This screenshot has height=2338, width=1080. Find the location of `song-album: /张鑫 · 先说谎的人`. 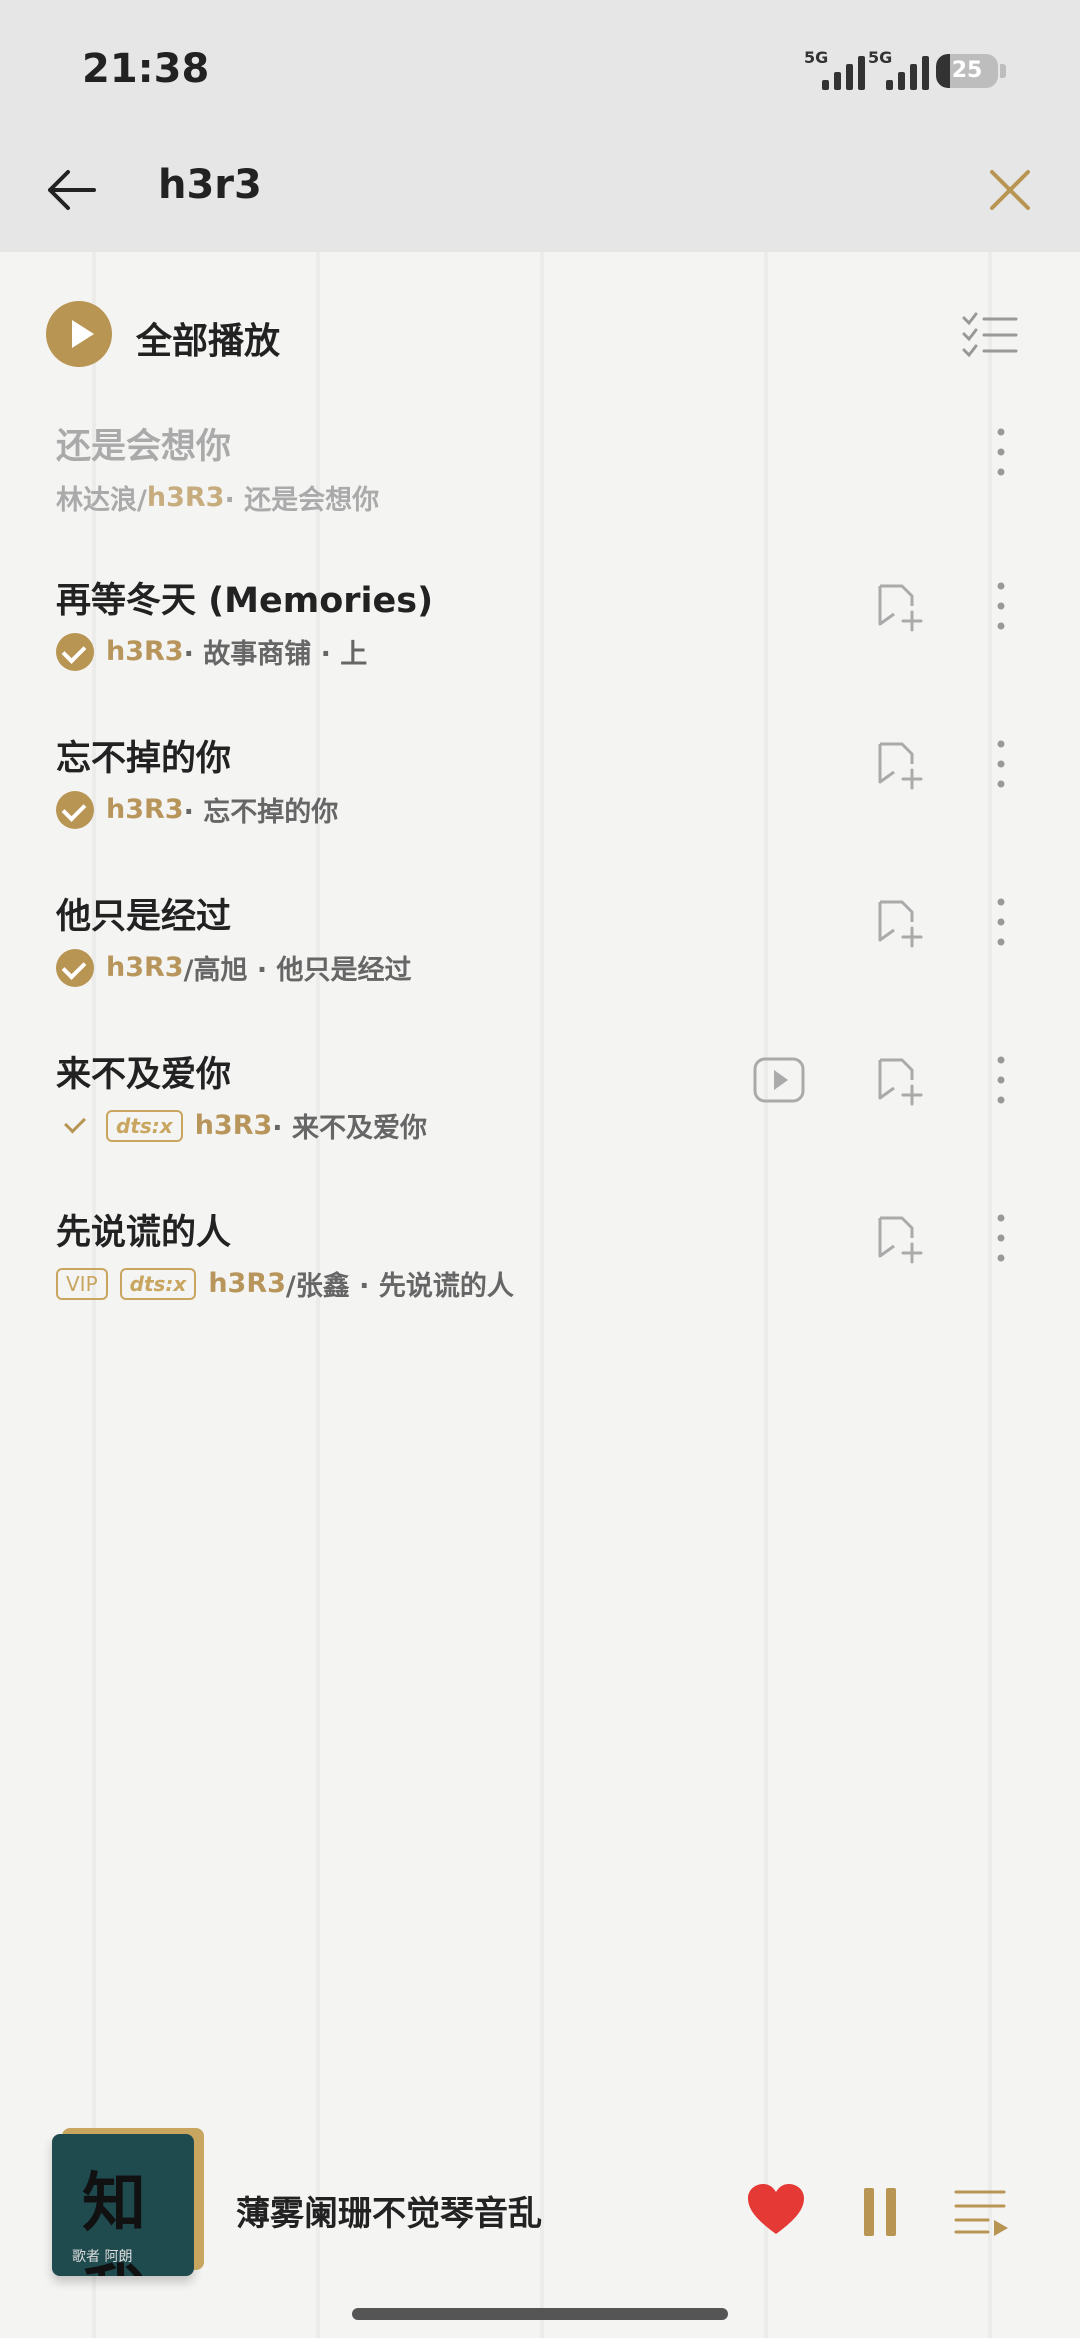

song-album: /张鑫 · 先说谎的人 is located at coordinates (399, 1286).